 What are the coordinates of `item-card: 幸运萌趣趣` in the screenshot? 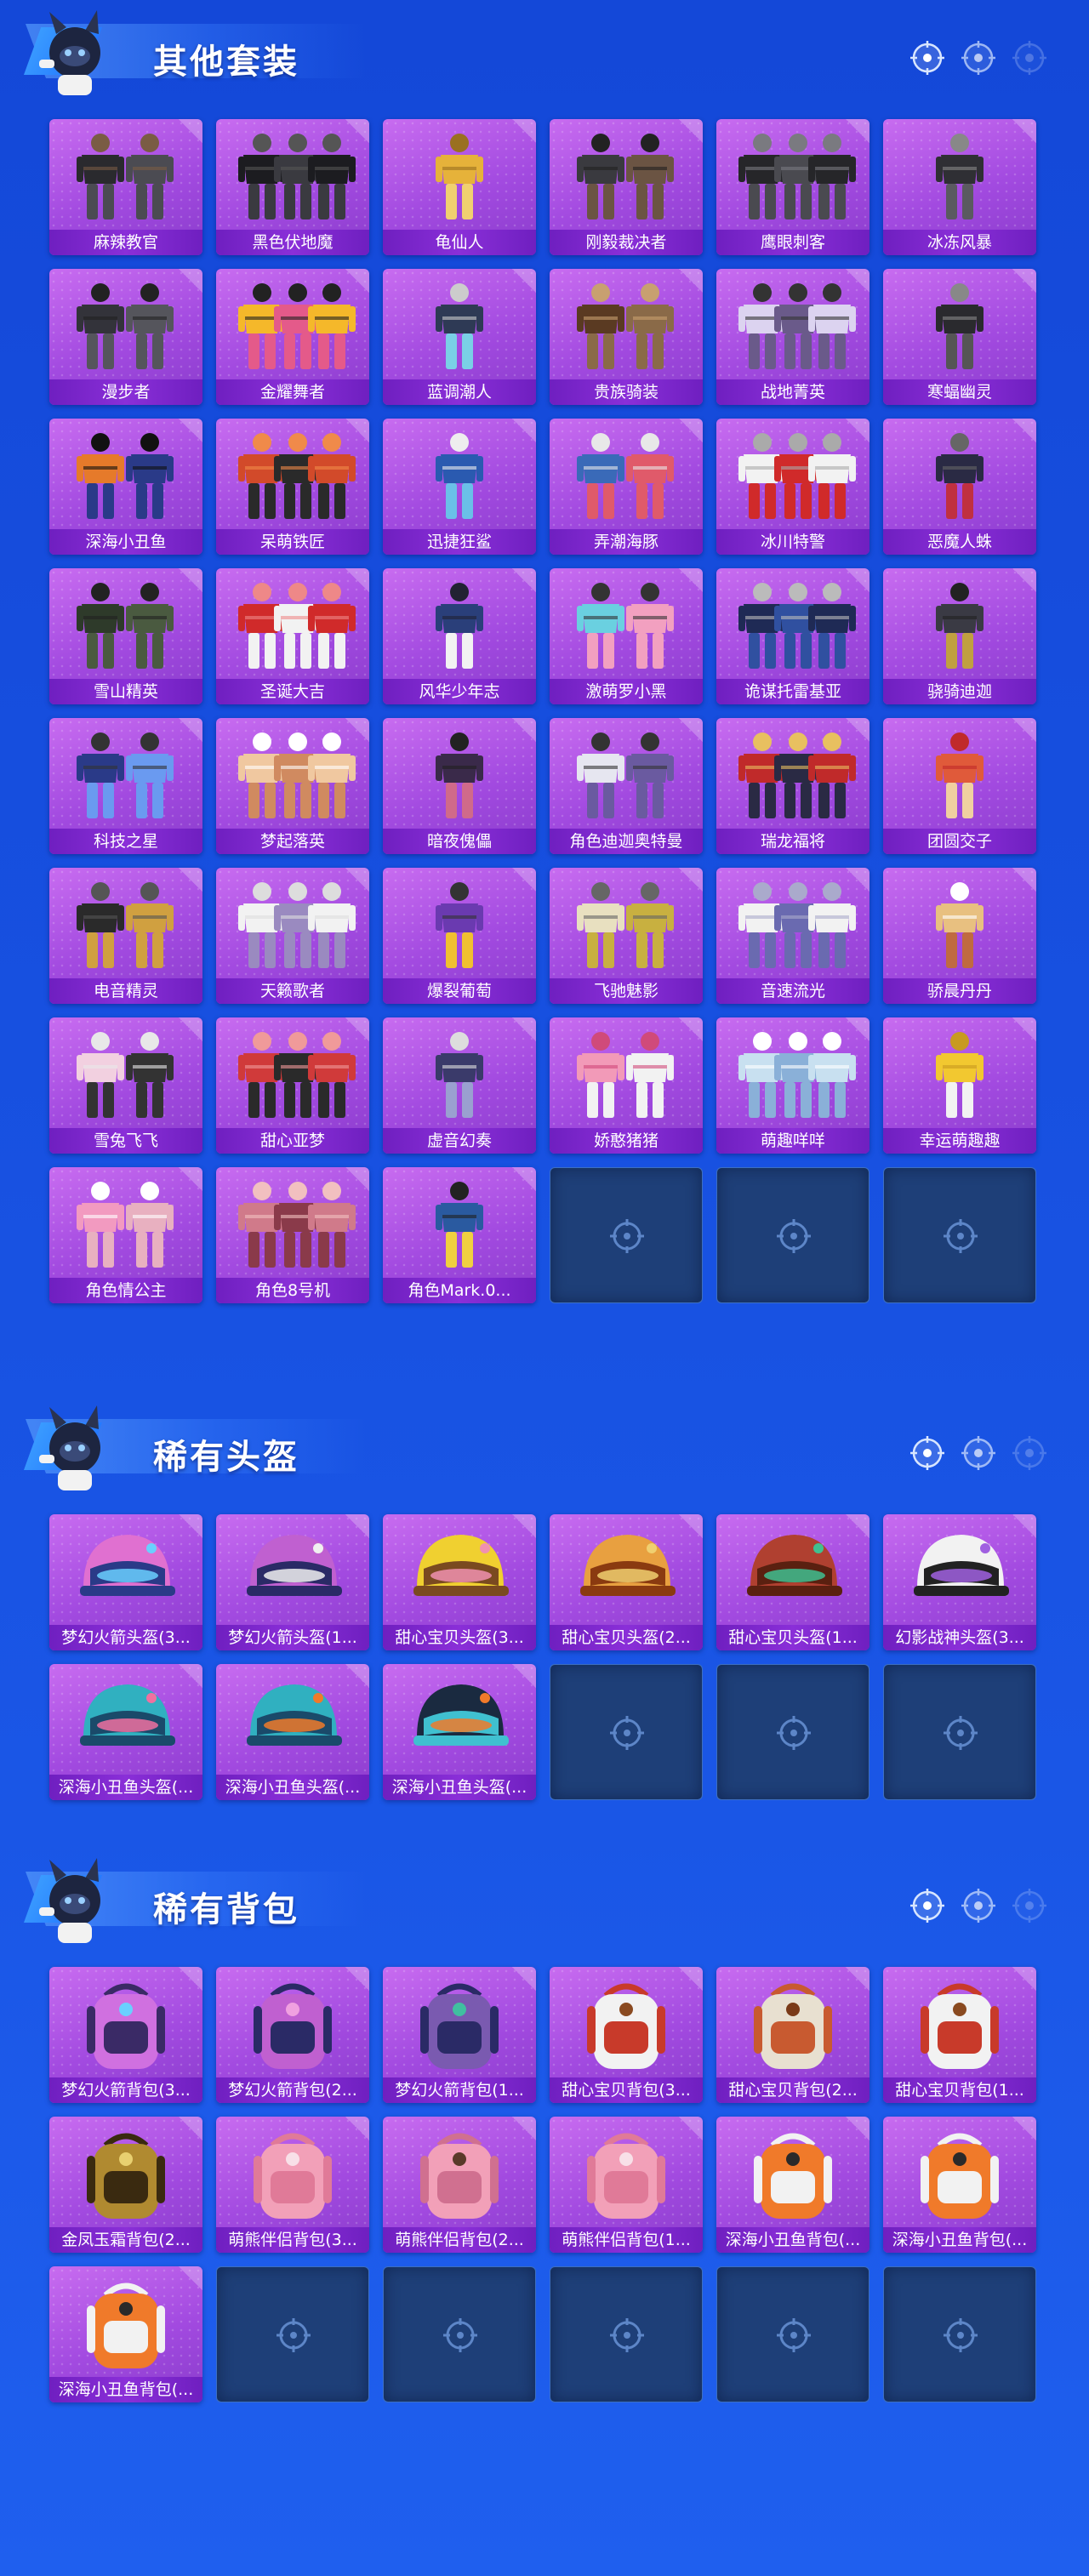 It's located at (959, 1085).